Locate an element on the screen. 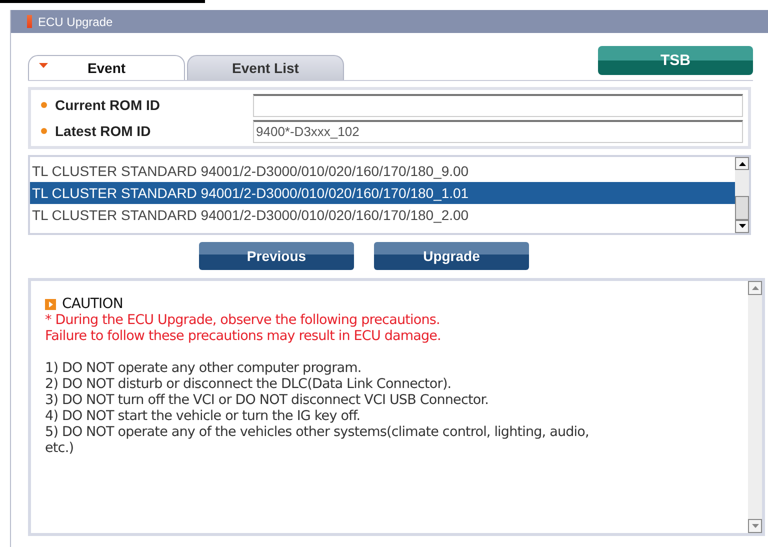 The height and width of the screenshot is (547, 768). tab: Event List is located at coordinates (265, 67).